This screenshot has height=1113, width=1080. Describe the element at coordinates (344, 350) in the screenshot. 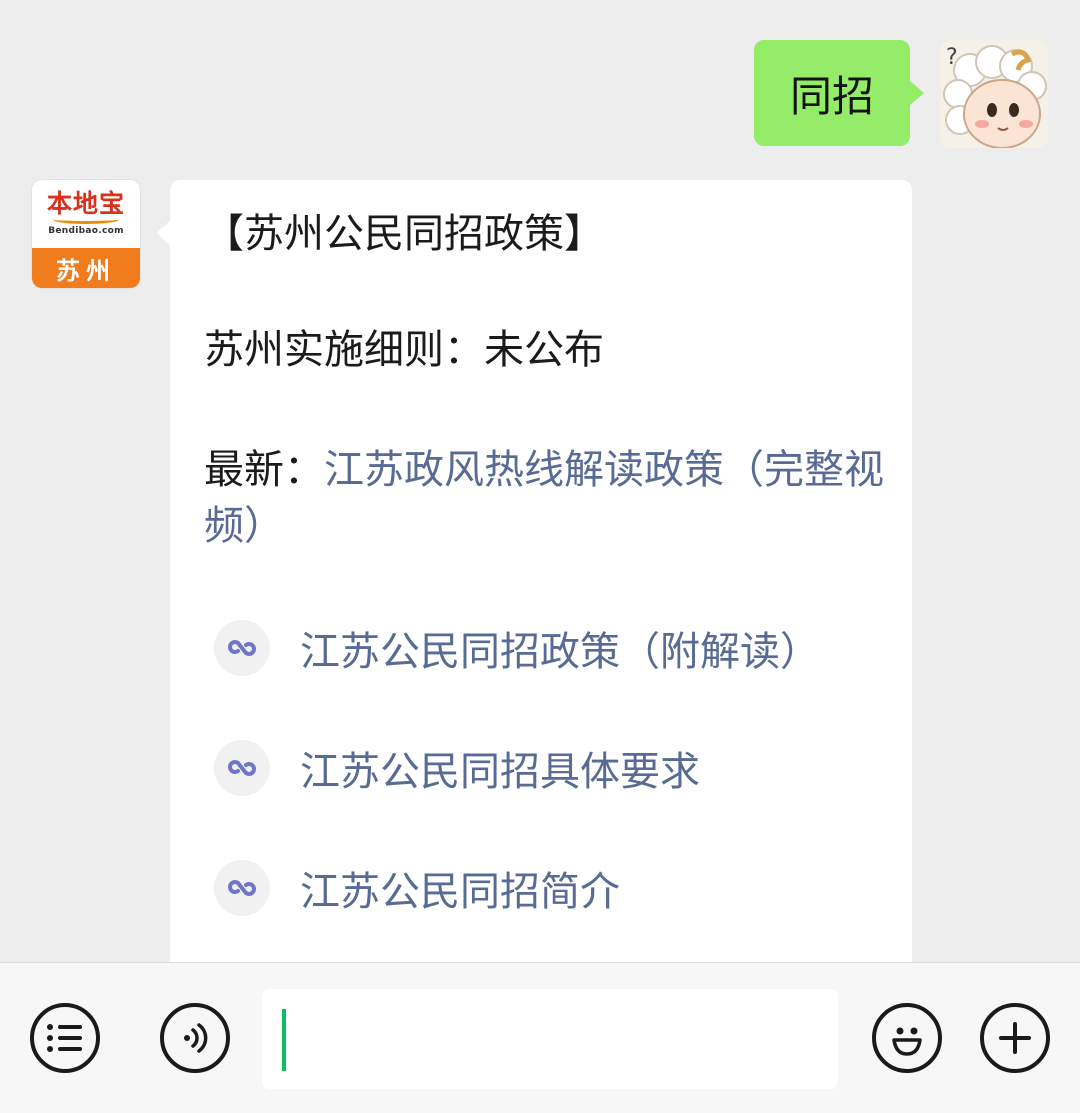

I see `detail-label: 苏州实施细则：` at that location.